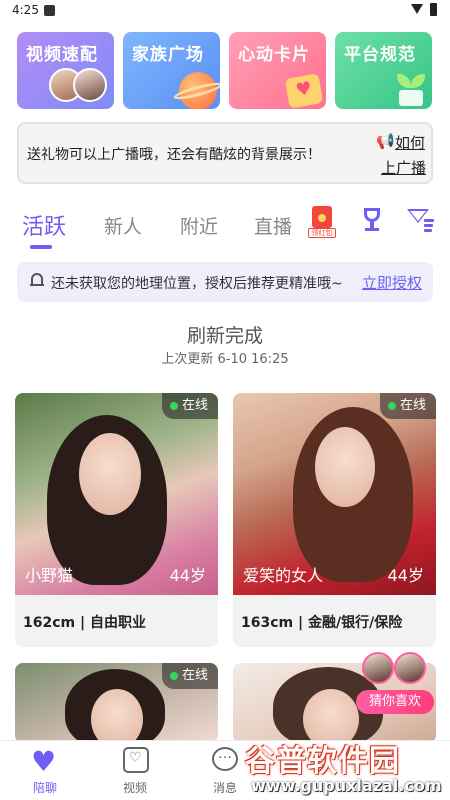 This screenshot has height=800, width=450. Describe the element at coordinates (304, 91) in the screenshot. I see `heart-card-icon` at that location.